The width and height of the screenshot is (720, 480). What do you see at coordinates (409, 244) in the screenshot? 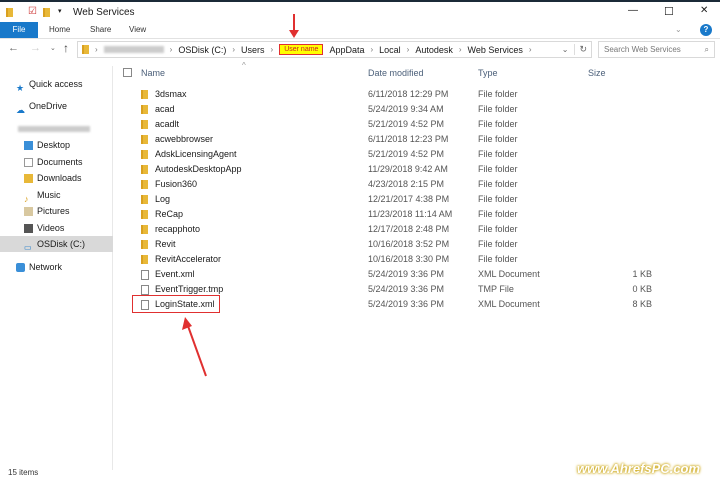
I see `file-date: 10/16/2018 3:52 PM` at bounding box center [409, 244].